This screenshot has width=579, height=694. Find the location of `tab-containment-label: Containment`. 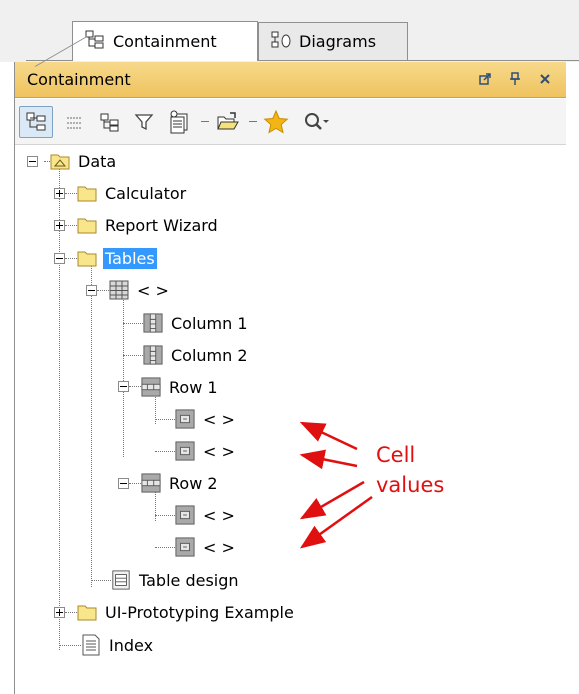

tab-containment-label: Containment is located at coordinates (165, 41).